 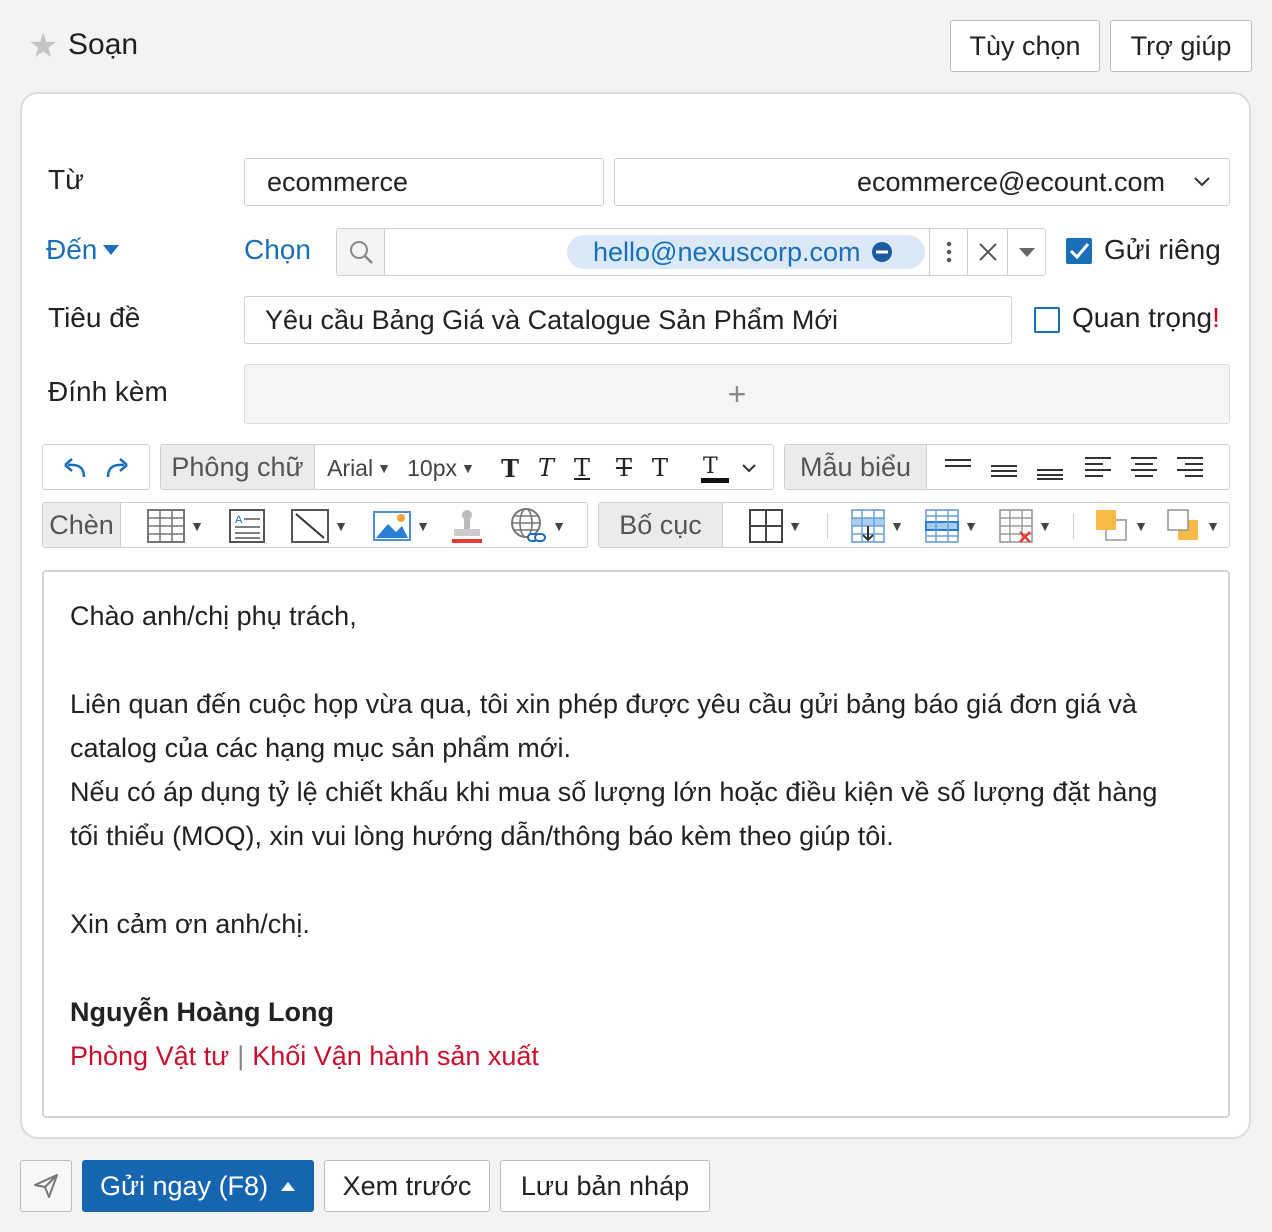 I want to click on redo-button, so click(x=117, y=468).